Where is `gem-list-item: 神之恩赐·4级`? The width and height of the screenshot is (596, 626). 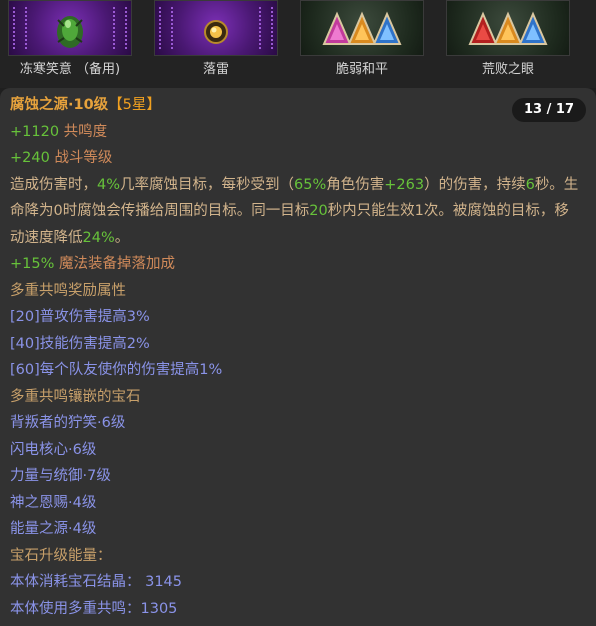 gem-list-item: 神之恩赐·4级 is located at coordinates (53, 502).